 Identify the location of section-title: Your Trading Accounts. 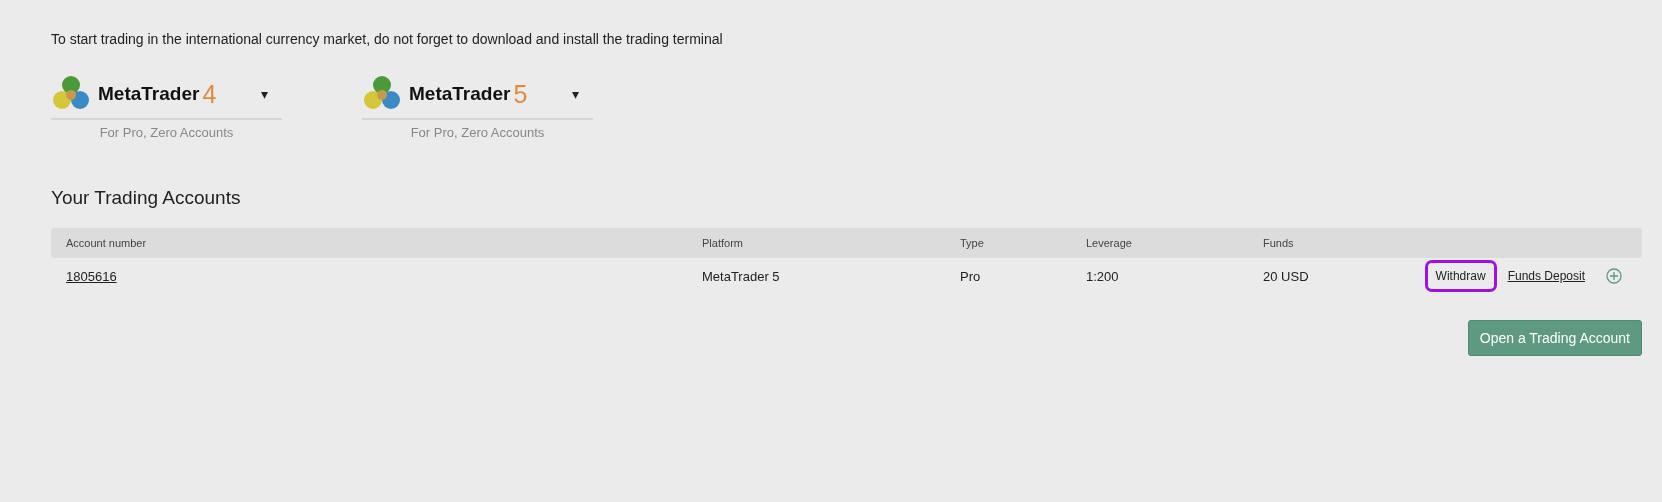
(146, 198).